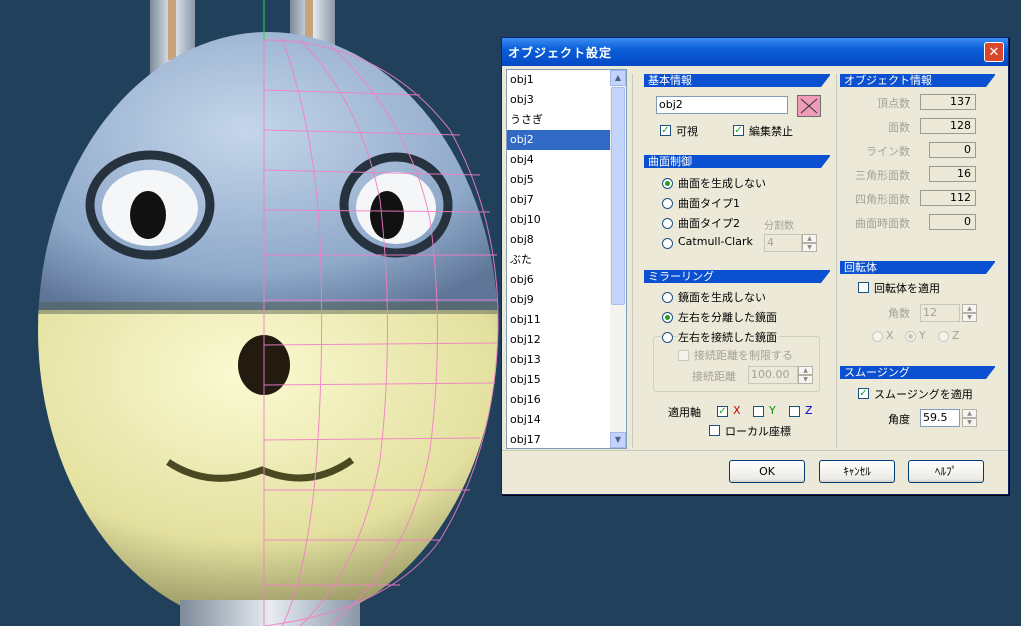 The image size is (1021, 626). Describe the element at coordinates (667, 337) in the screenshot. I see `mirror-connect-radio` at that location.